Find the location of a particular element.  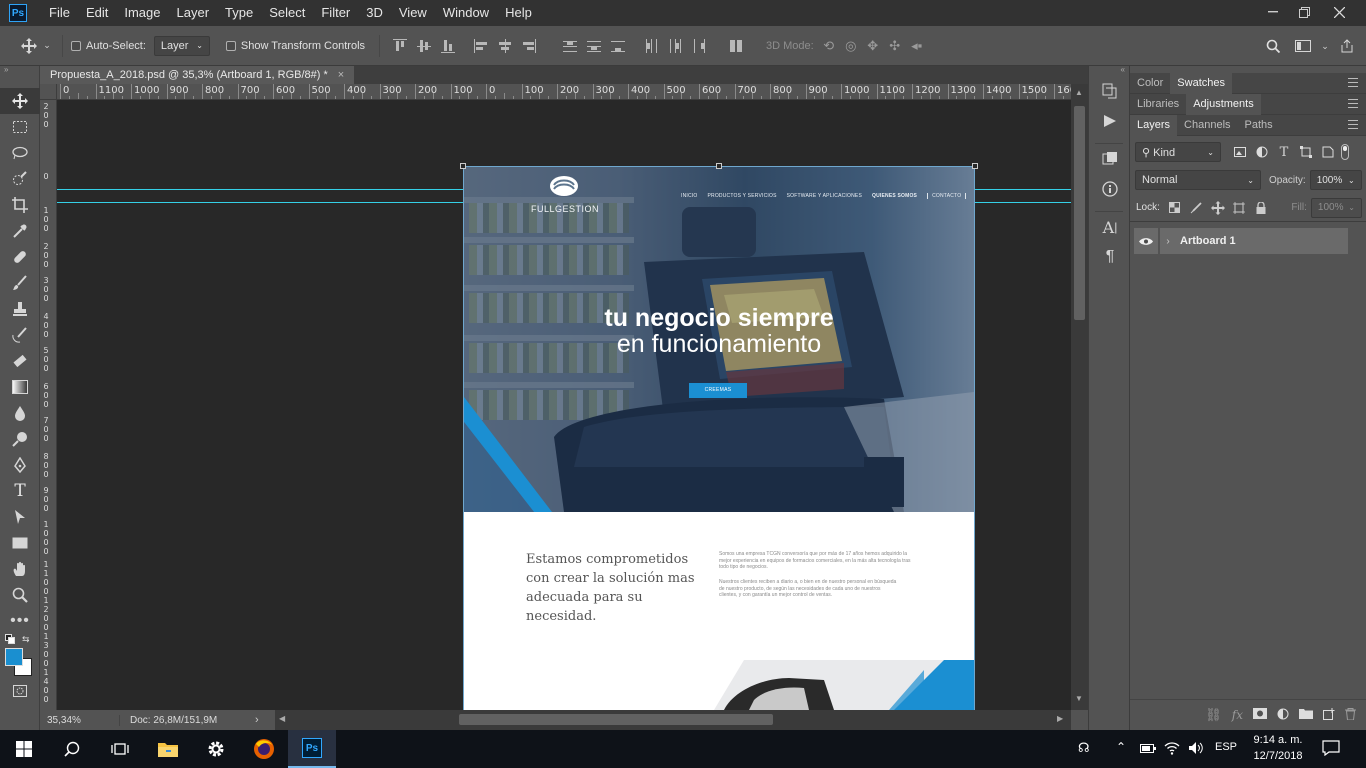

marquee-tool-icon is located at coordinates (20, 127).